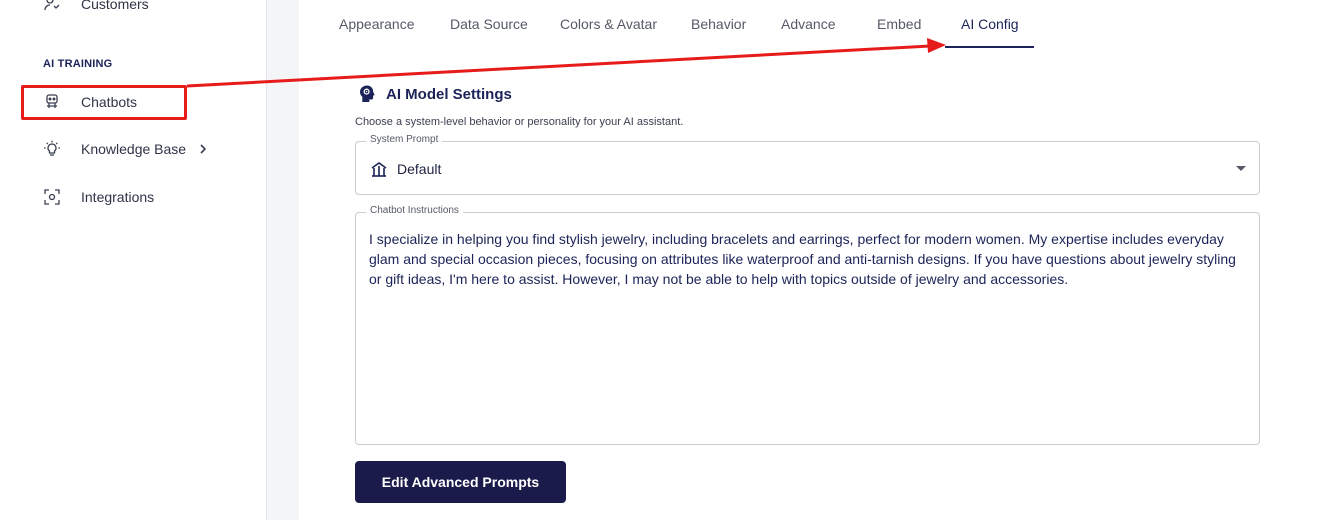 Image resolution: width=1326 pixels, height=520 pixels. Describe the element at coordinates (118, 197) in the screenshot. I see `sidebar-item-label: Integrations` at that location.